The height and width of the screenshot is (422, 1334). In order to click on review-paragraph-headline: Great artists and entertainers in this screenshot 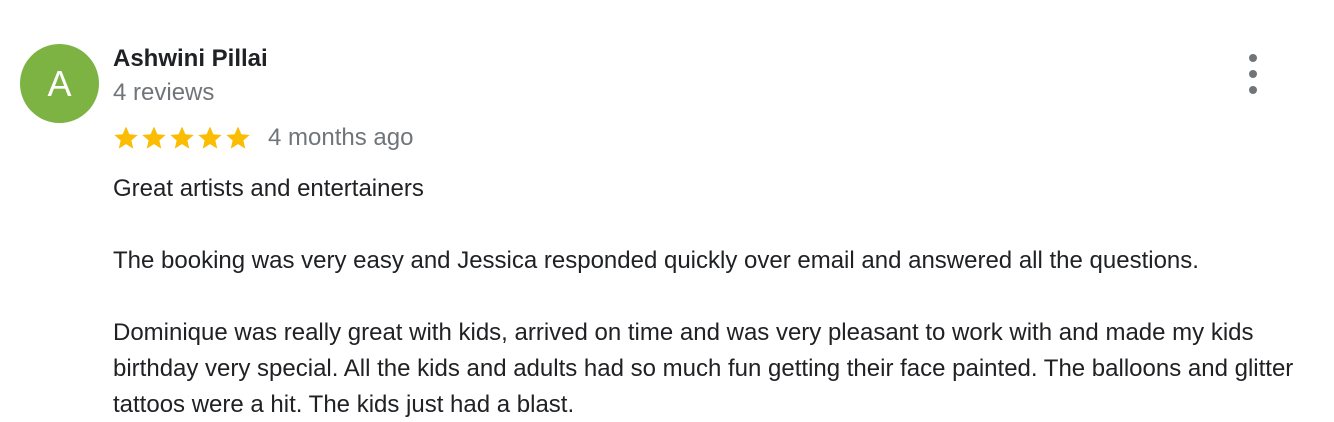, I will do `click(268, 188)`.